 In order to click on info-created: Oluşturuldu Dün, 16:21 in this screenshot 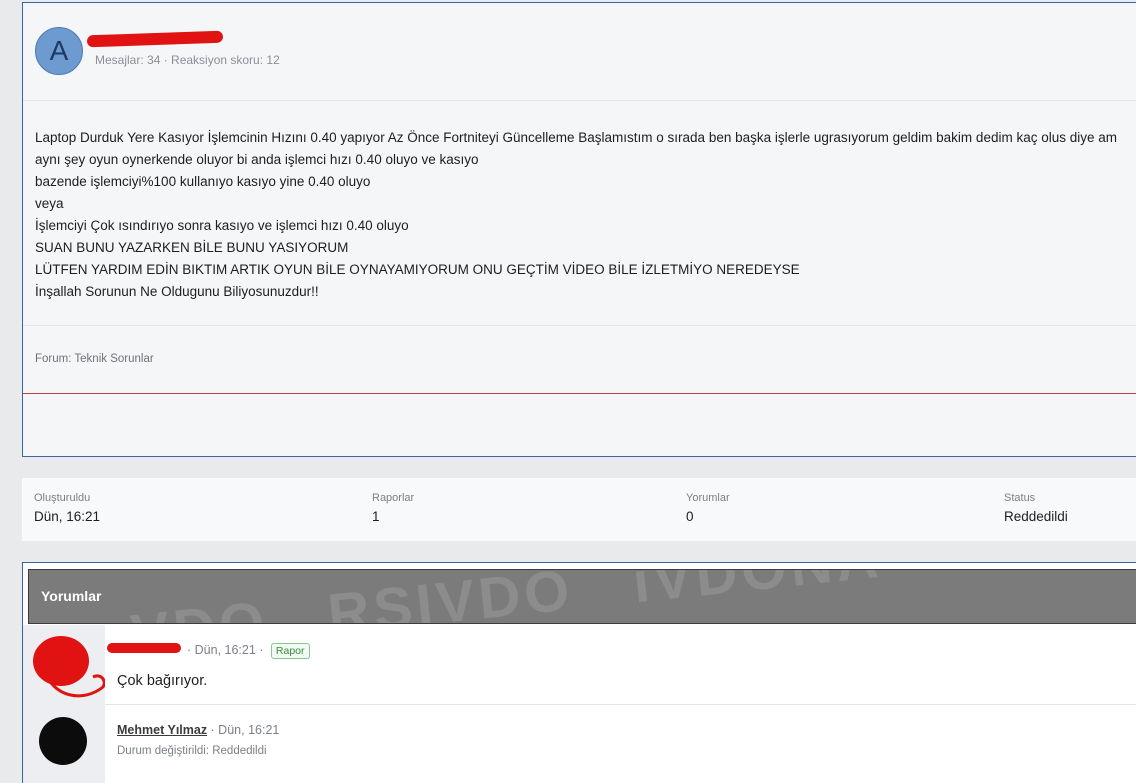, I will do `click(67, 508)`.